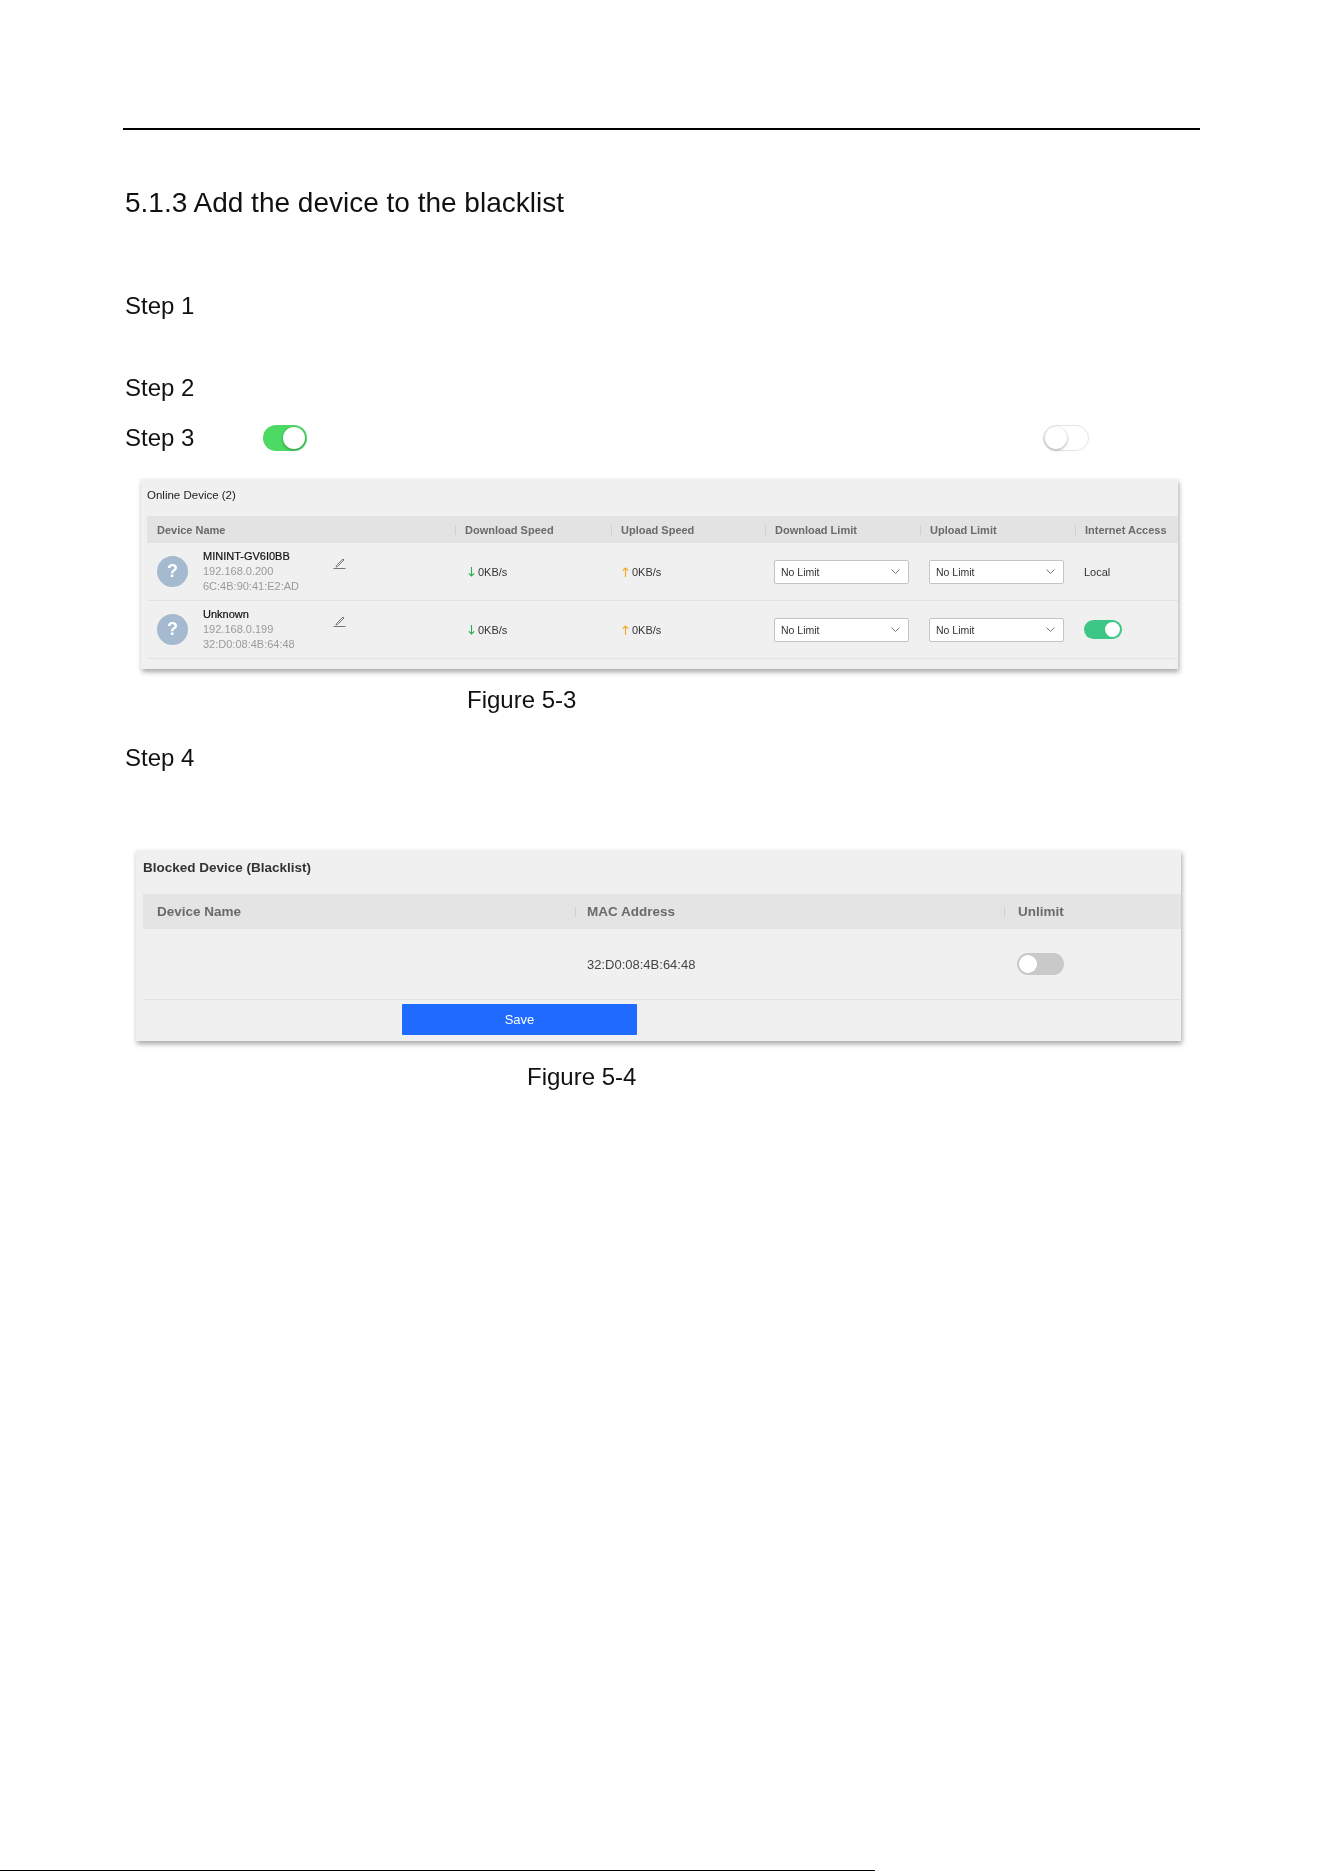 The width and height of the screenshot is (1324, 1872). I want to click on device-name: Unknown, so click(226, 614).